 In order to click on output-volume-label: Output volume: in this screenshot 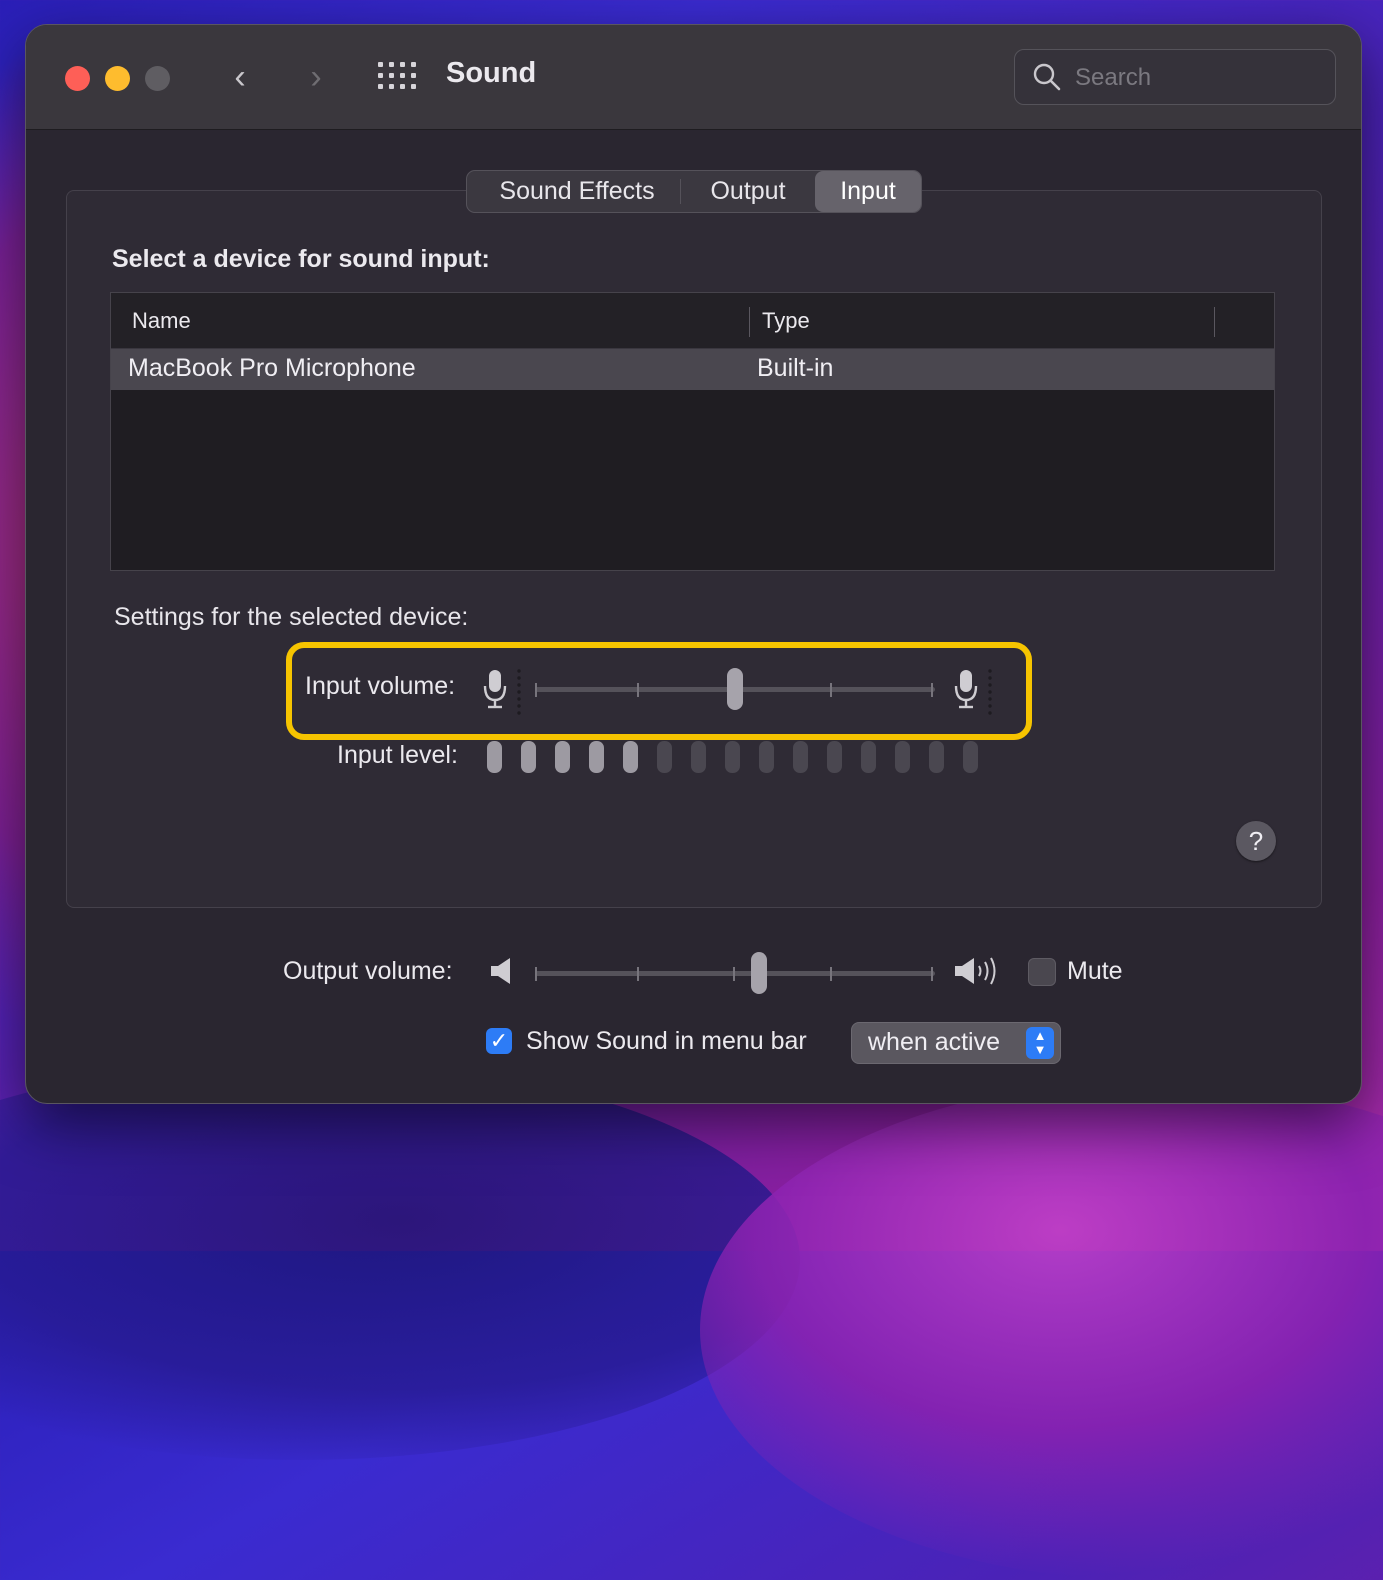, I will do `click(368, 971)`.